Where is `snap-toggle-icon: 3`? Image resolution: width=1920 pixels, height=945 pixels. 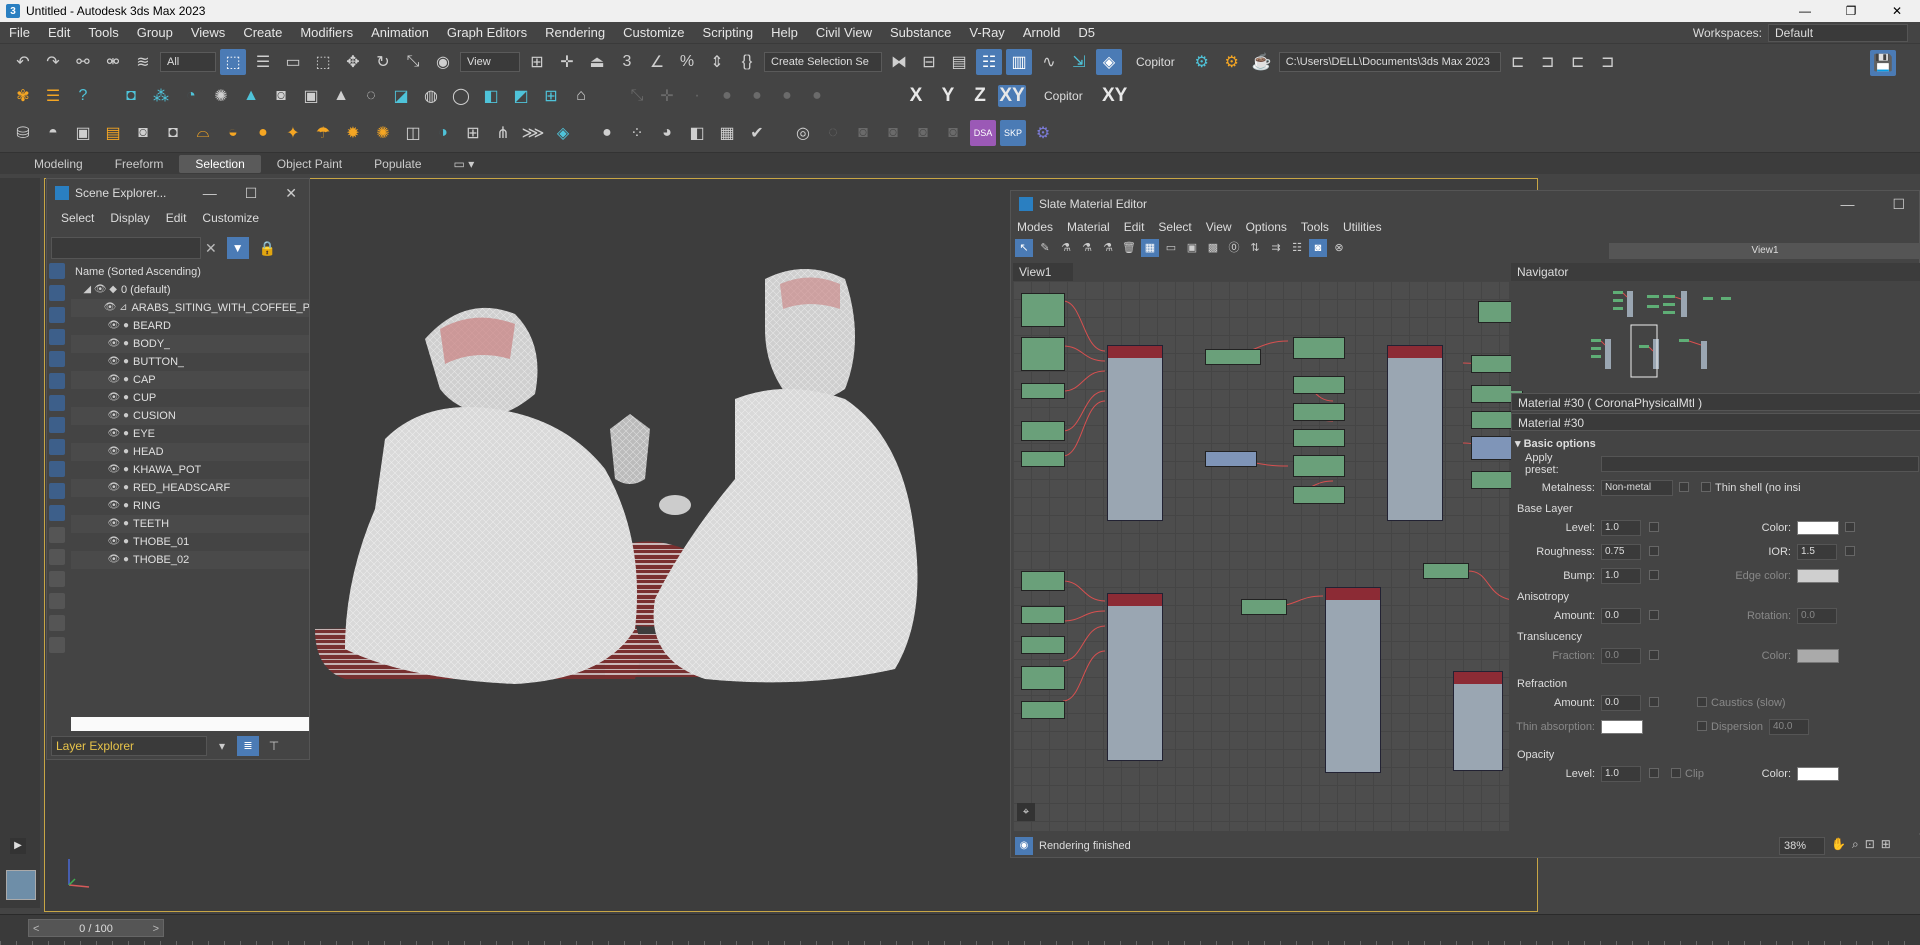
snap-toggle-icon: 3 is located at coordinates (627, 62).